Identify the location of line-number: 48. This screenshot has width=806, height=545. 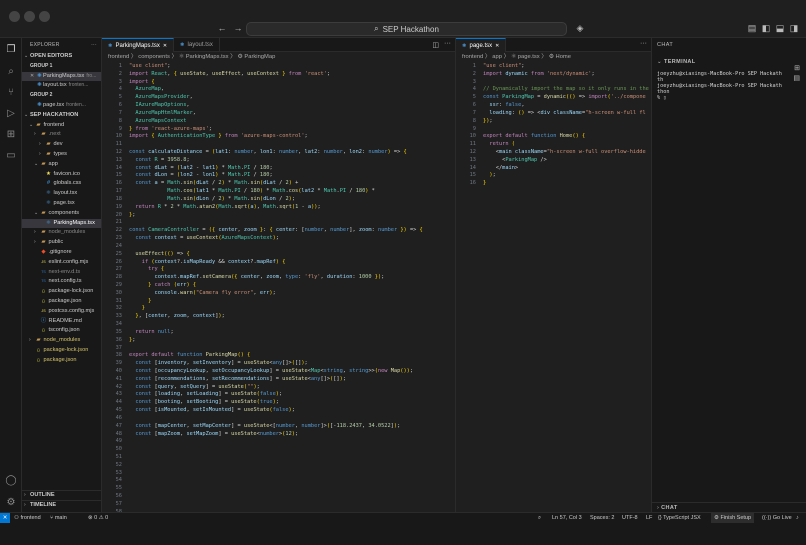
(118, 433).